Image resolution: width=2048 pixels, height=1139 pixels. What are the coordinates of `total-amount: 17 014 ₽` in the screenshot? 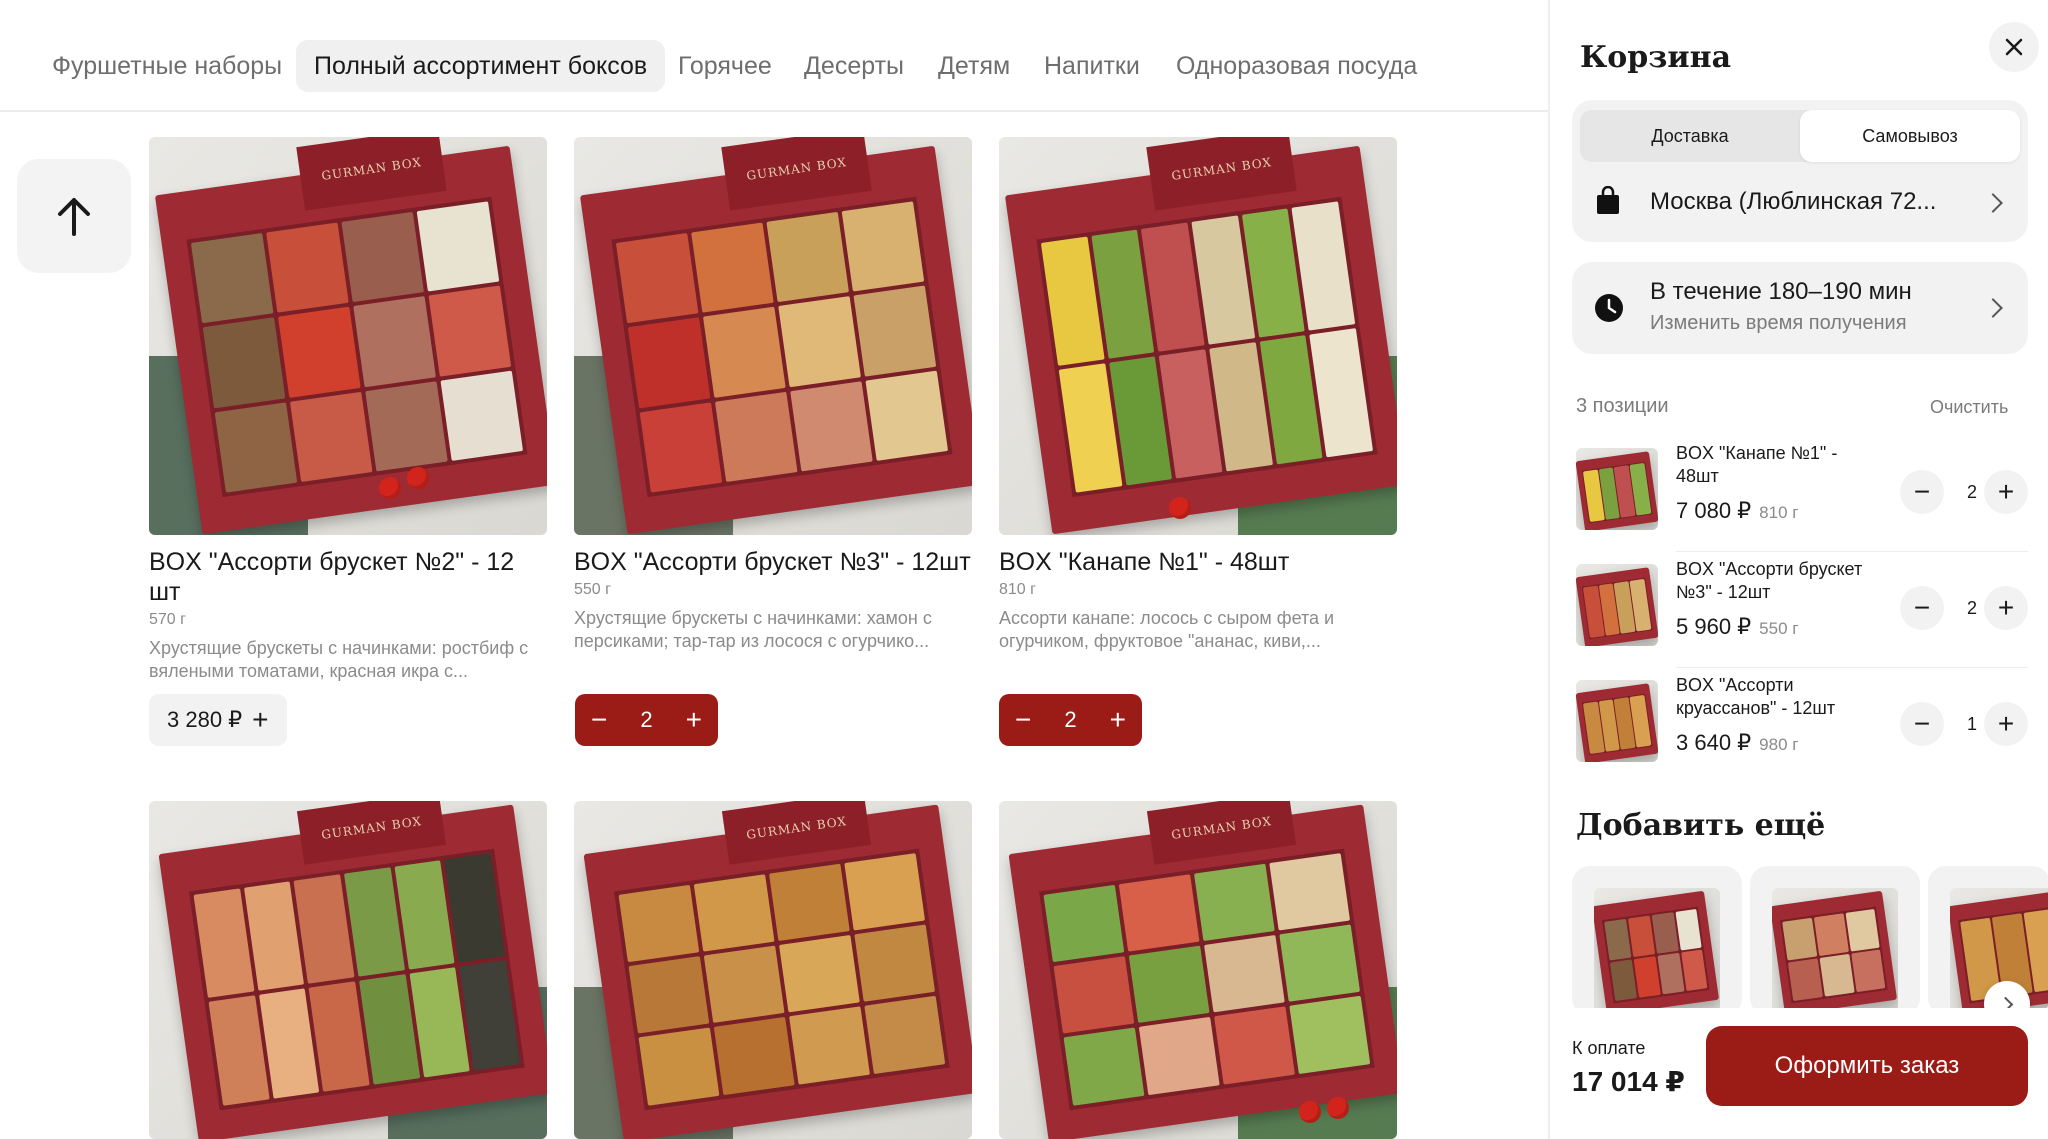 It's located at (1628, 1081).